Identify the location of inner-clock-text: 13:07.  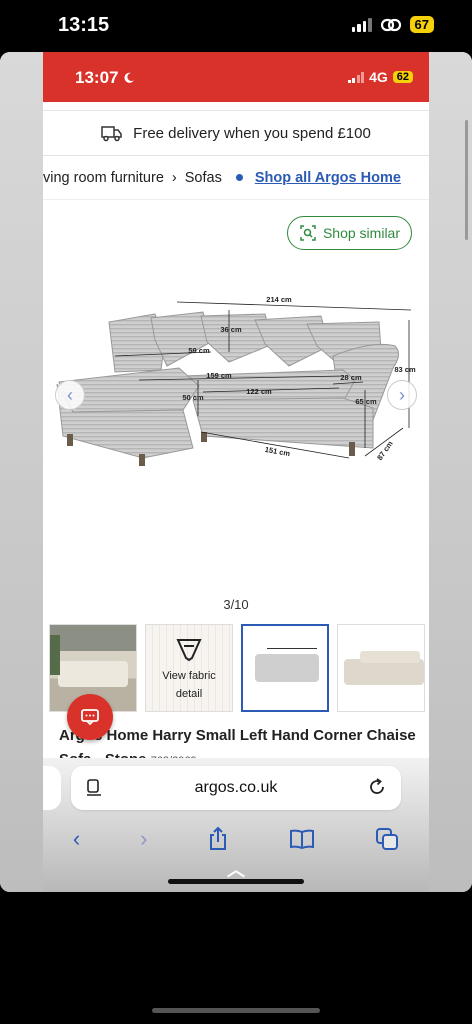
(97, 77).